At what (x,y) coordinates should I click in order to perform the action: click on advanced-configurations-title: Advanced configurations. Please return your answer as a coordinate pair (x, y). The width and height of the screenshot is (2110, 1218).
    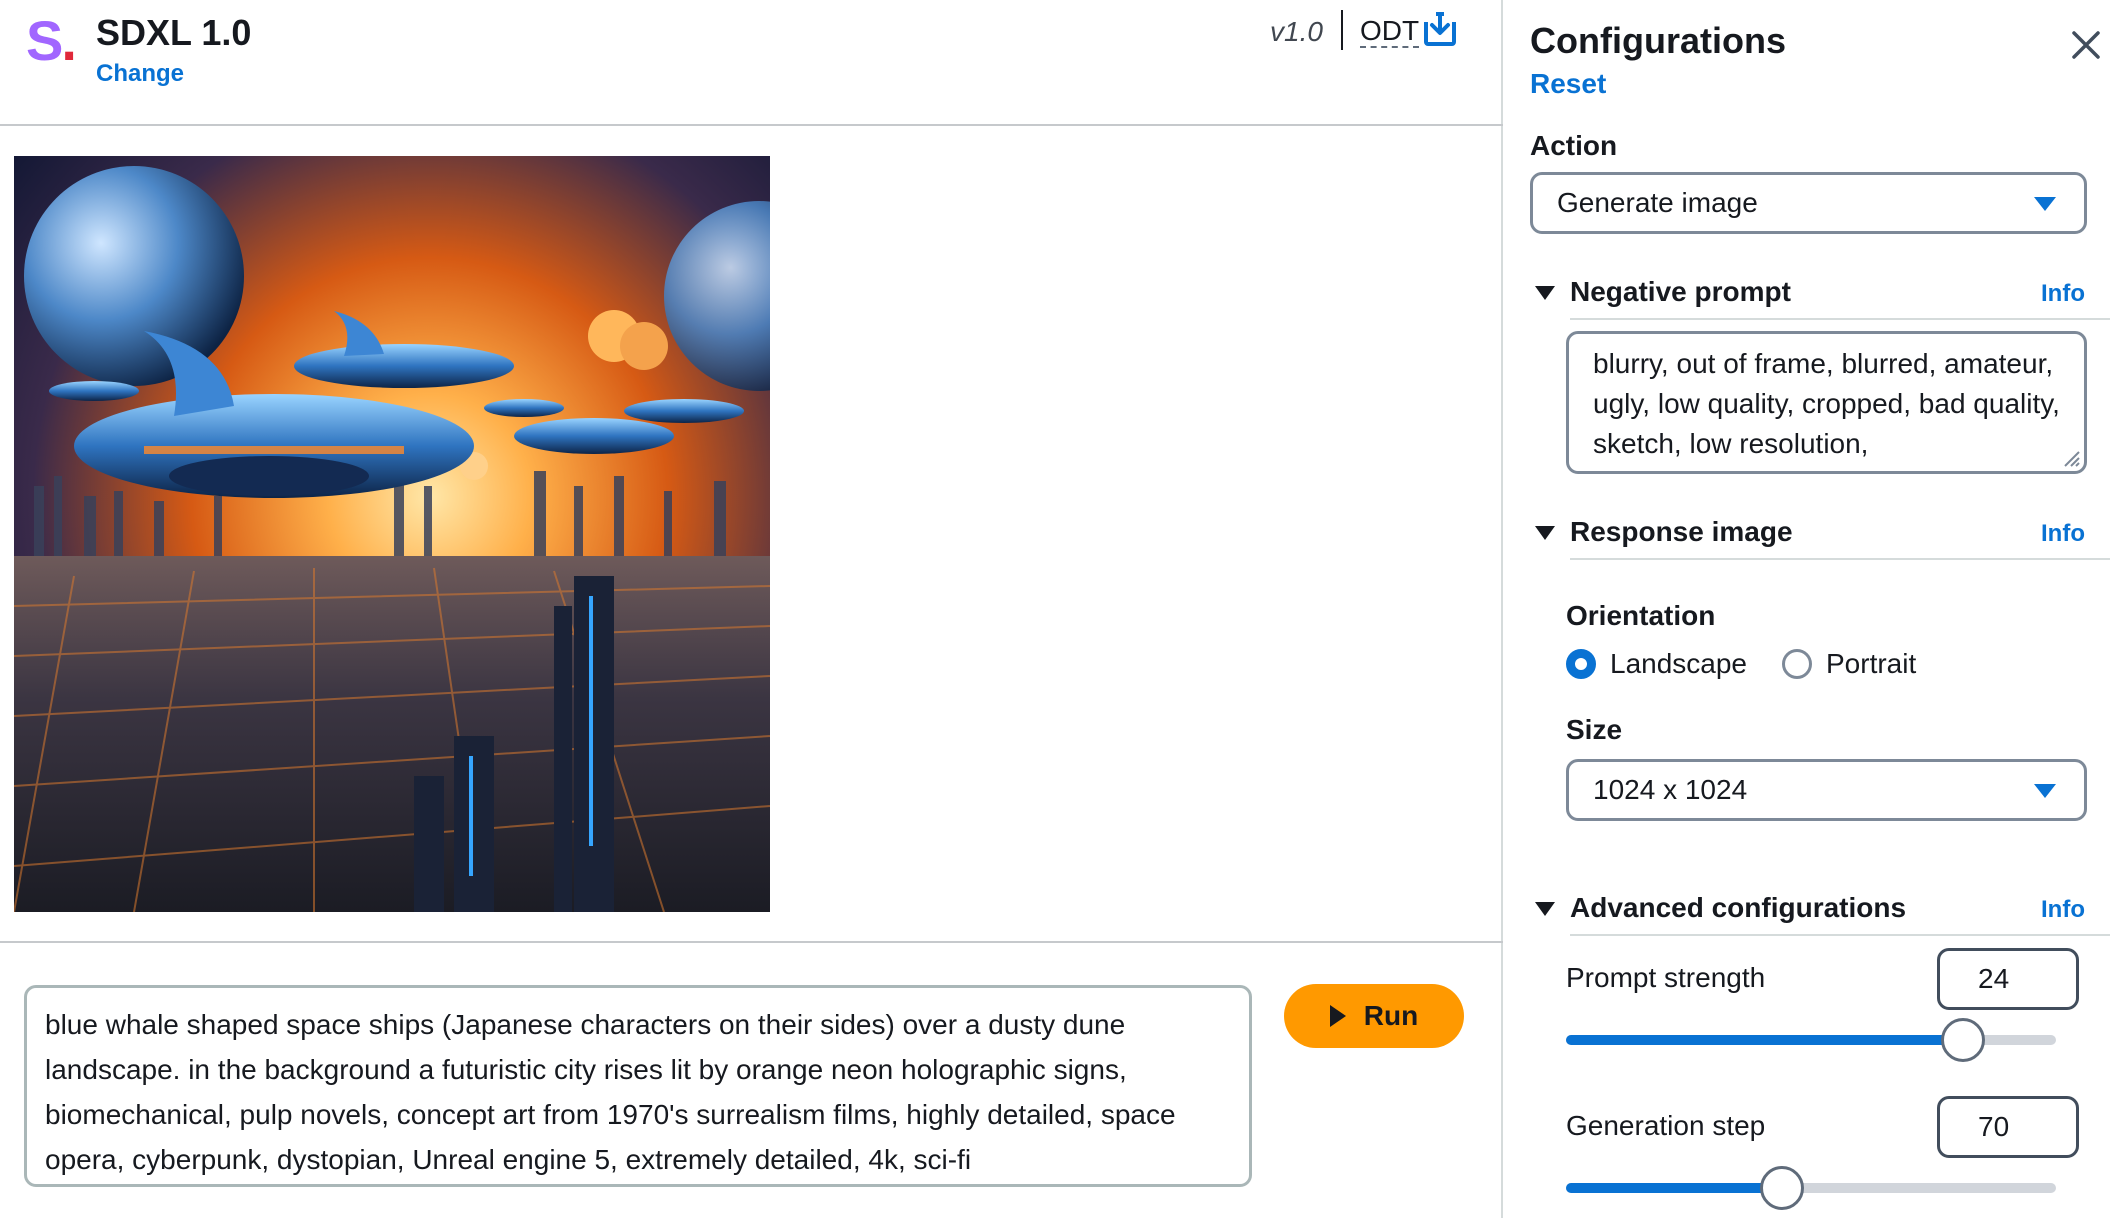
    Looking at the image, I should click on (1738, 907).